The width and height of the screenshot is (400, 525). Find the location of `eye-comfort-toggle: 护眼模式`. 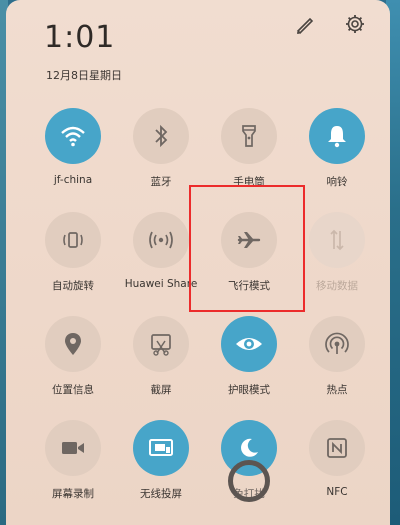

eye-comfort-toggle: 护眼模式 is located at coordinates (249, 366).